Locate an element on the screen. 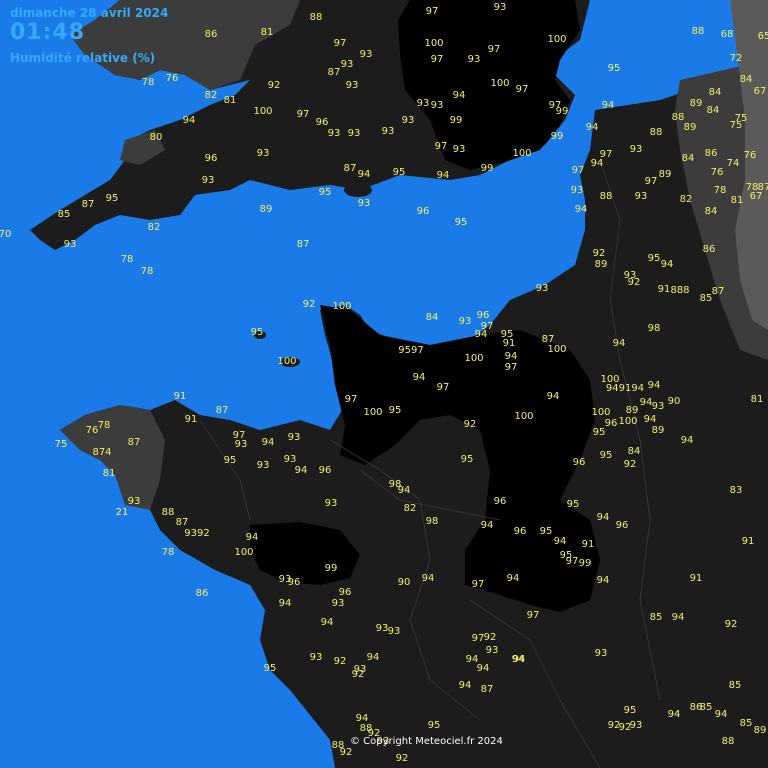  station-value: 80 is located at coordinates (156, 137).